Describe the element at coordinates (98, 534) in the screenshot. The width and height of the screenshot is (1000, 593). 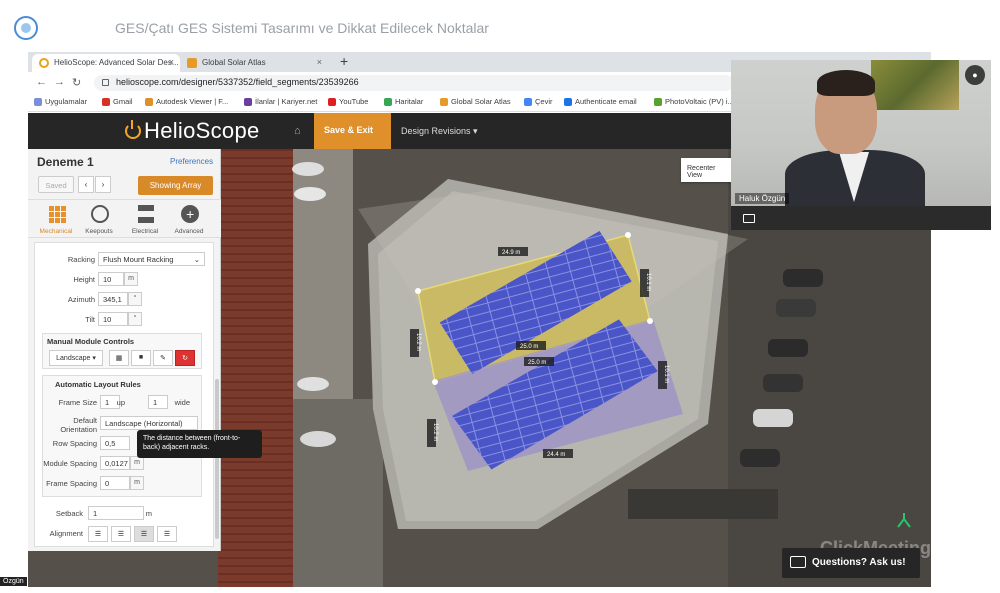
I see `align-left-button: ☰` at that location.